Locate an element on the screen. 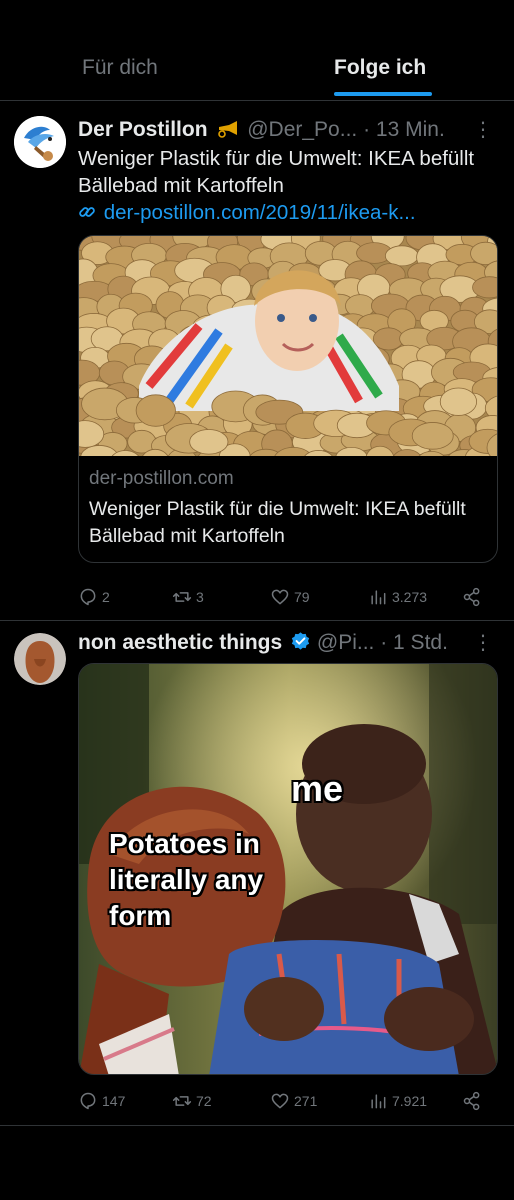  tweet-header: Der Postillon @Der_Po... · 13 Min. ⋮ is located at coordinates (288, 130).